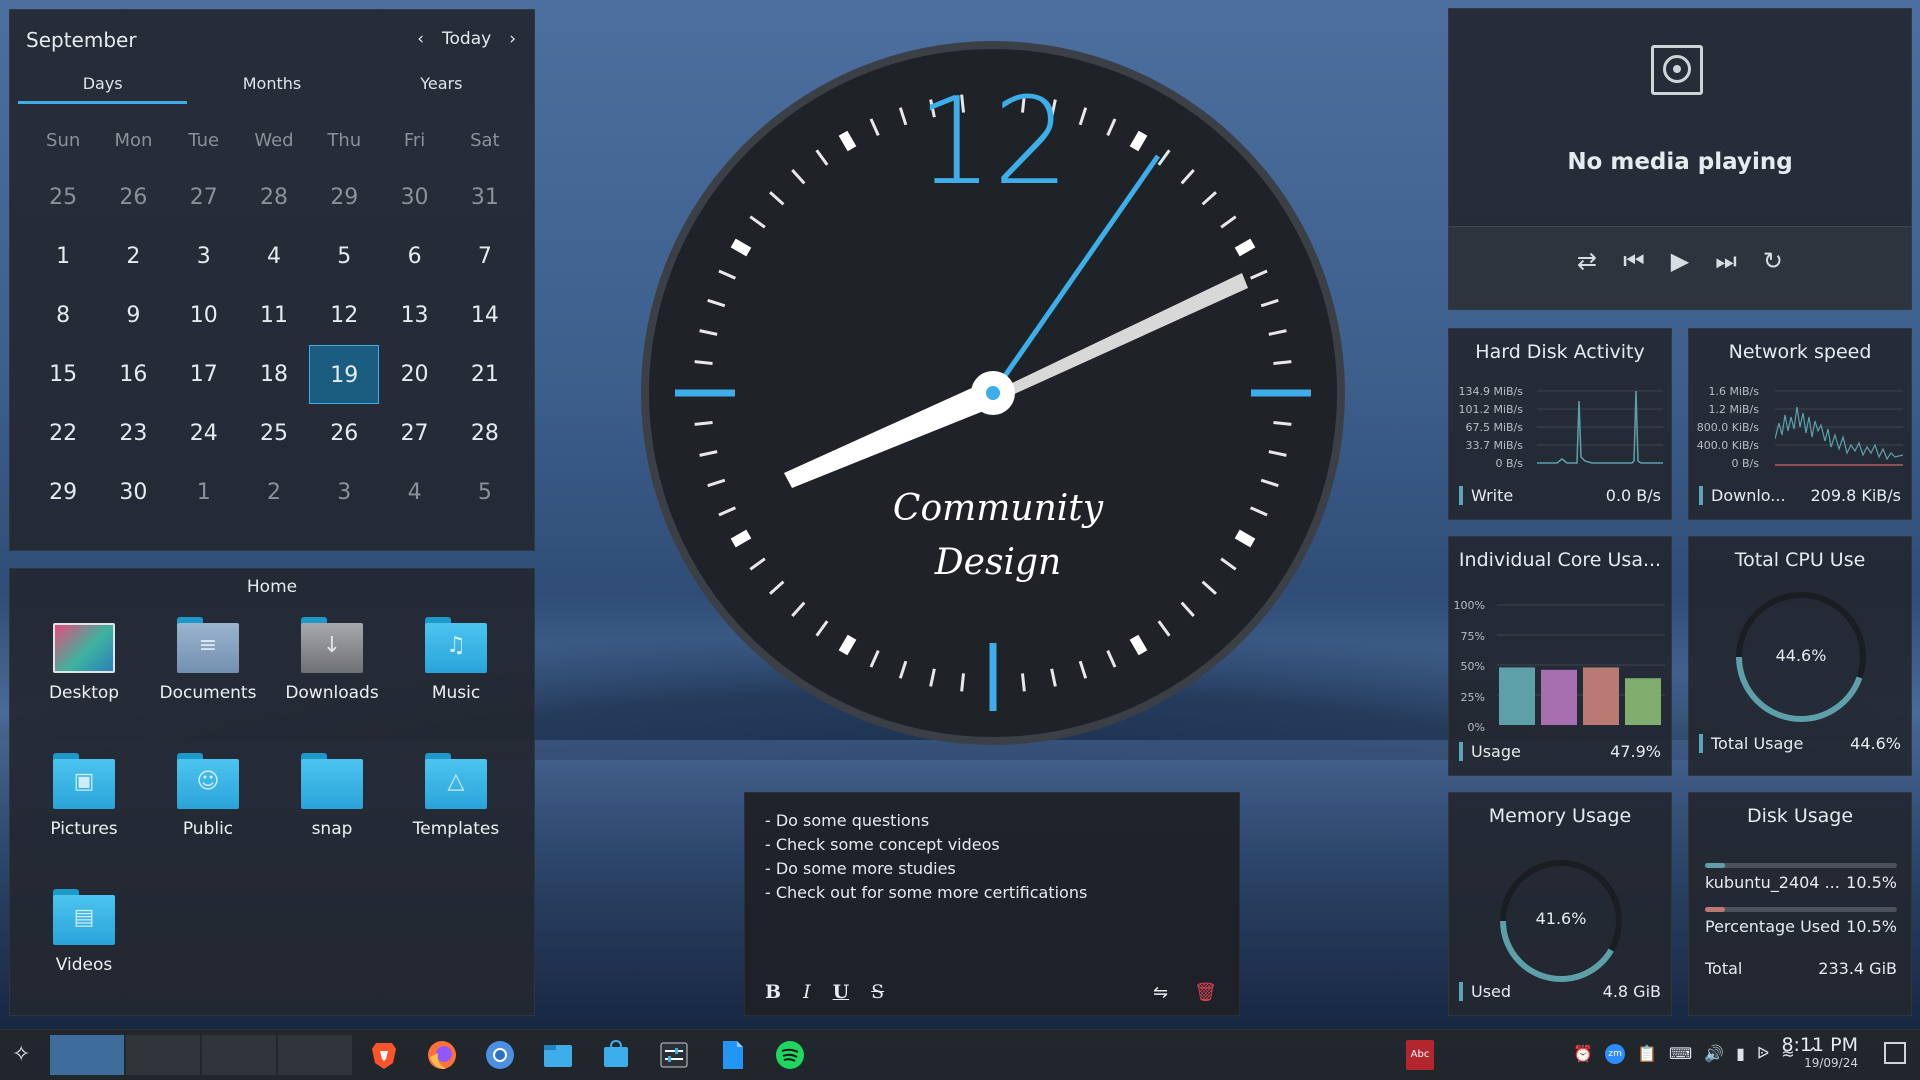 Image resolution: width=1920 pixels, height=1080 pixels. What do you see at coordinates (1727, 427) in the screenshot?
I see `axis-tick: 800.0 KiB/s` at bounding box center [1727, 427].